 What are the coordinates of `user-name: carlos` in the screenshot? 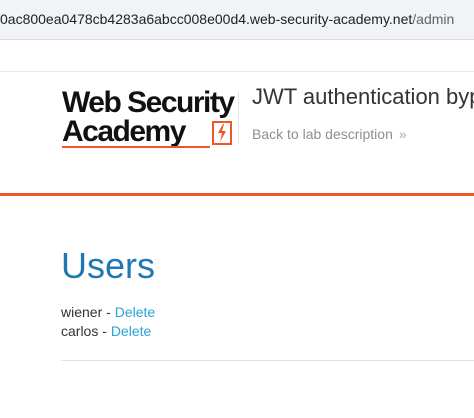 It's located at (80, 331).